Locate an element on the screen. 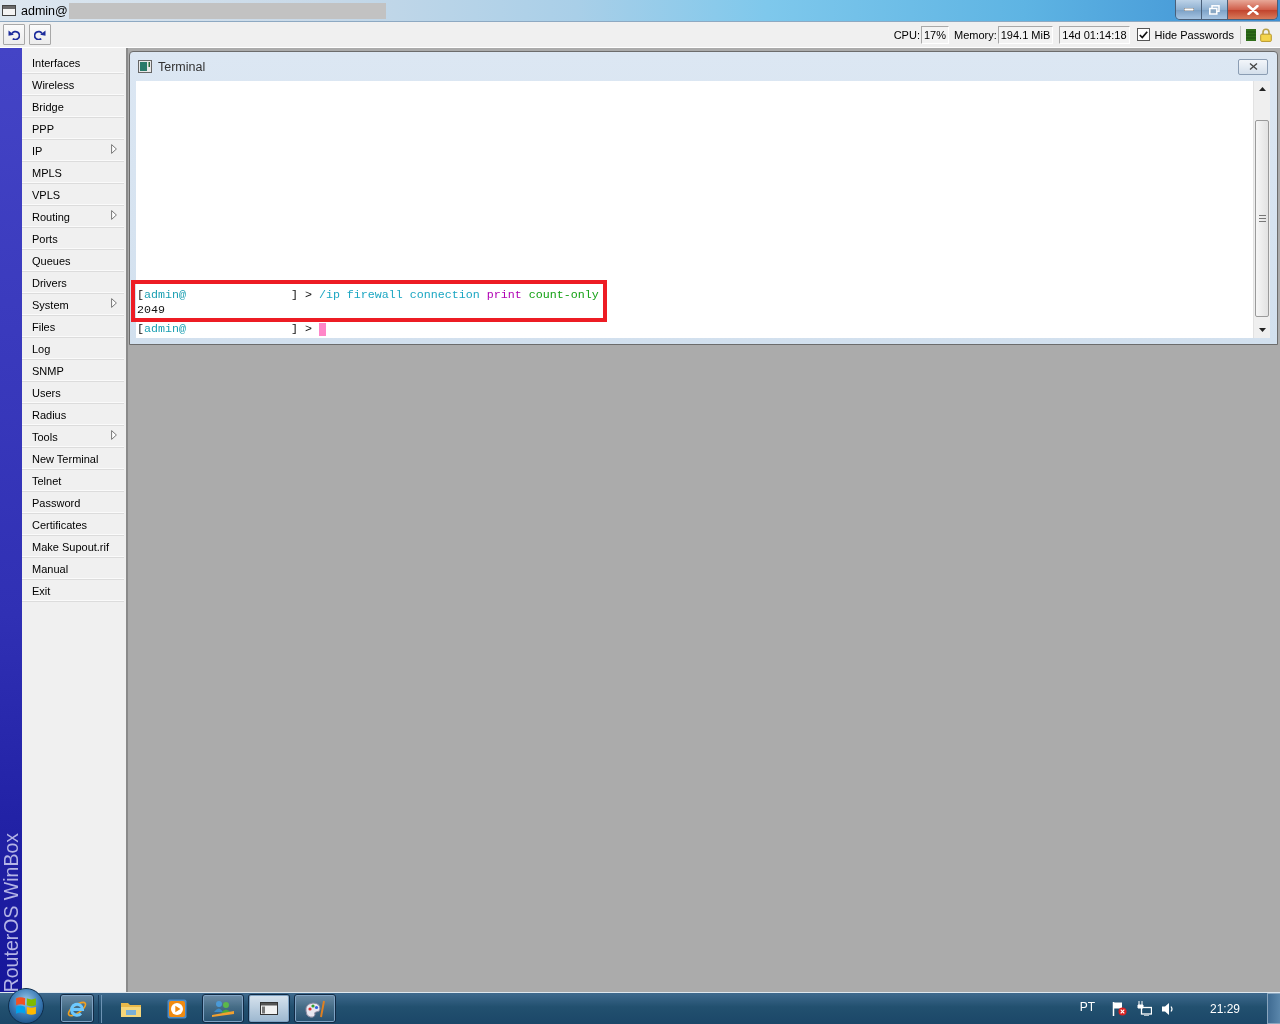 The width and height of the screenshot is (1280, 1024). terminal-line: [admin@ ] > /ip firewall connection print count-only is located at coordinates (368, 295).